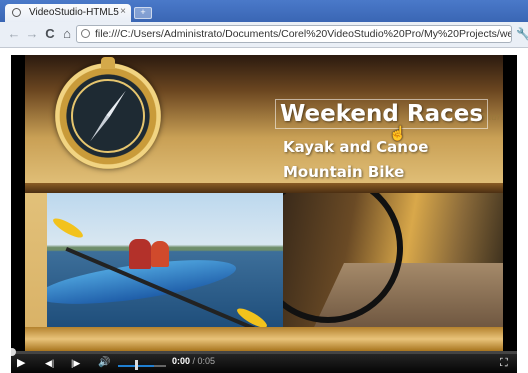 This screenshot has height=373, width=528. Describe the element at coordinates (136, 365) in the screenshot. I see `volume-handle` at that location.